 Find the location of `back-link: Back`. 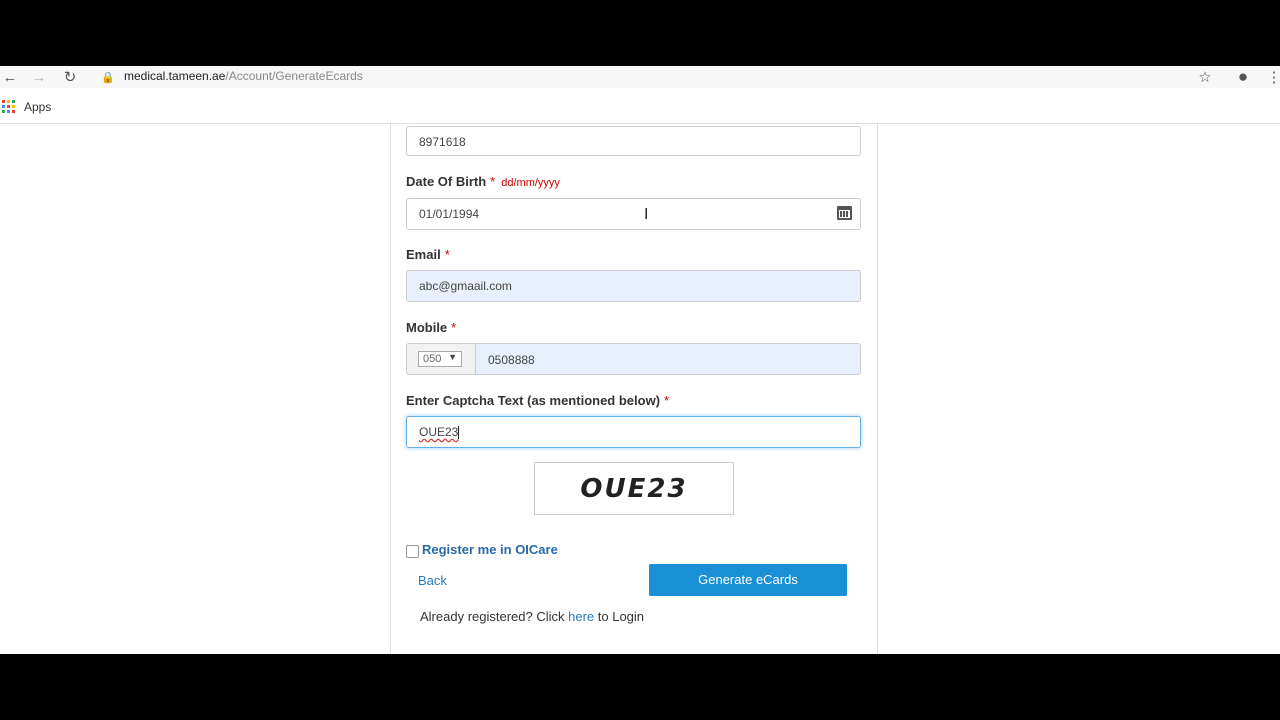

back-link: Back is located at coordinates (432, 580).